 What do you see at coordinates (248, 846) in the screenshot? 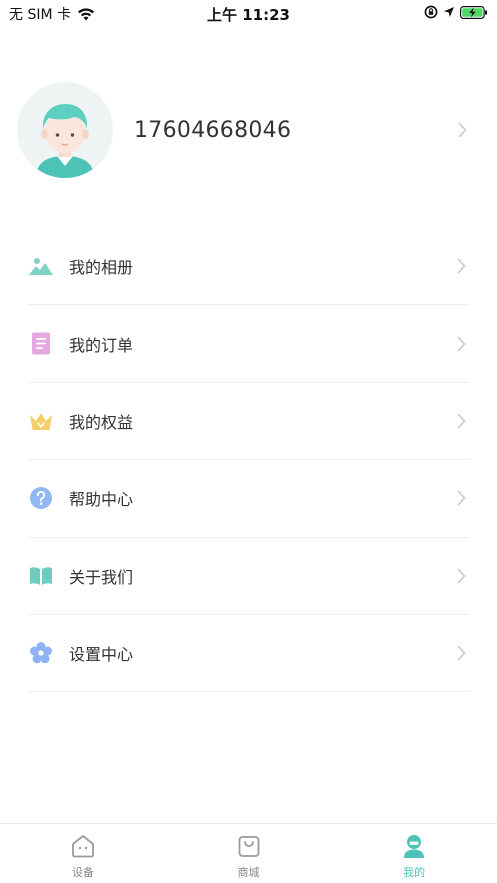
I see `shopping-bag-icon` at bounding box center [248, 846].